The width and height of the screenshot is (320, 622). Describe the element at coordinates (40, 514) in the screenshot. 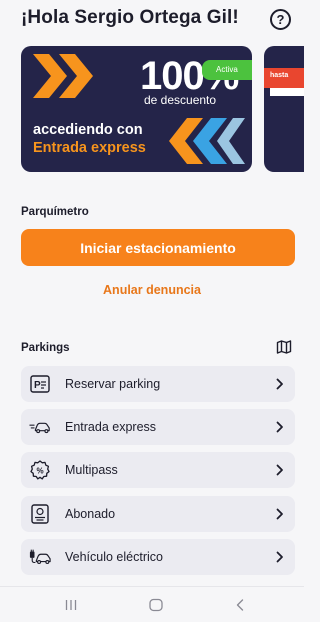

I see `subscriber-card-icon` at that location.